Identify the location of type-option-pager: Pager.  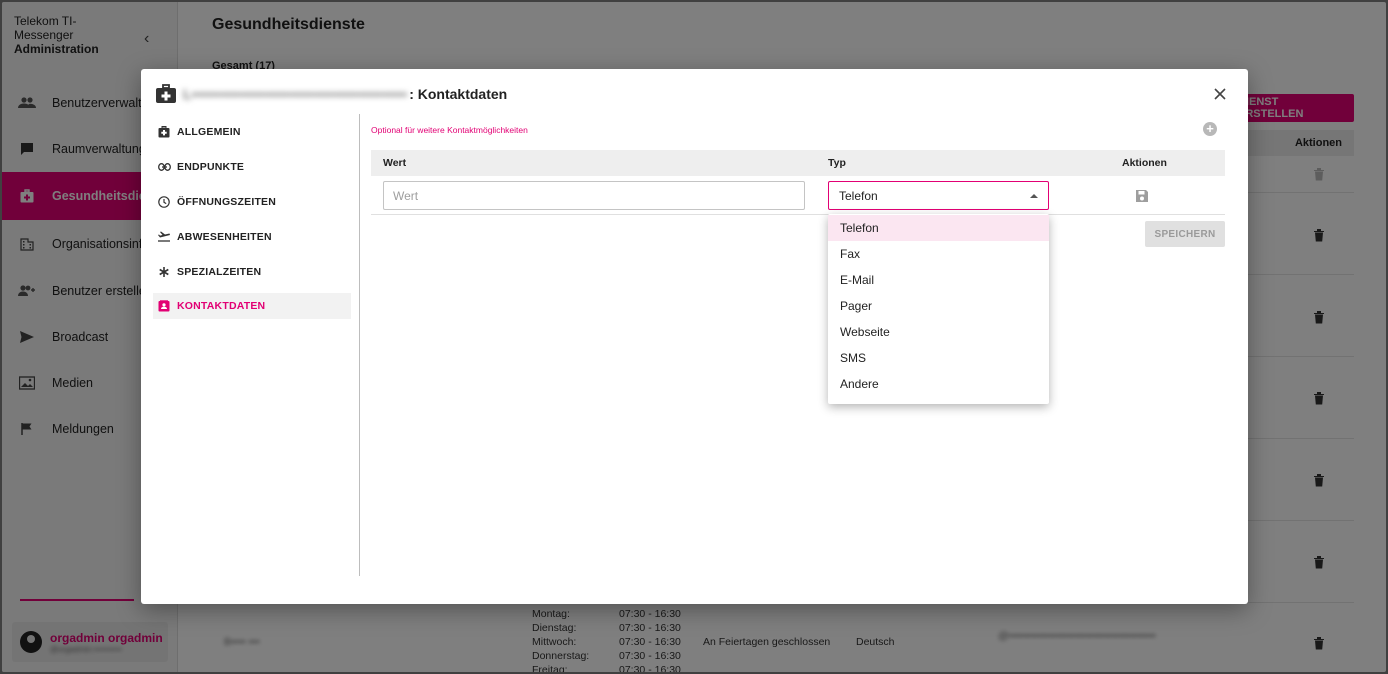
(938, 306).